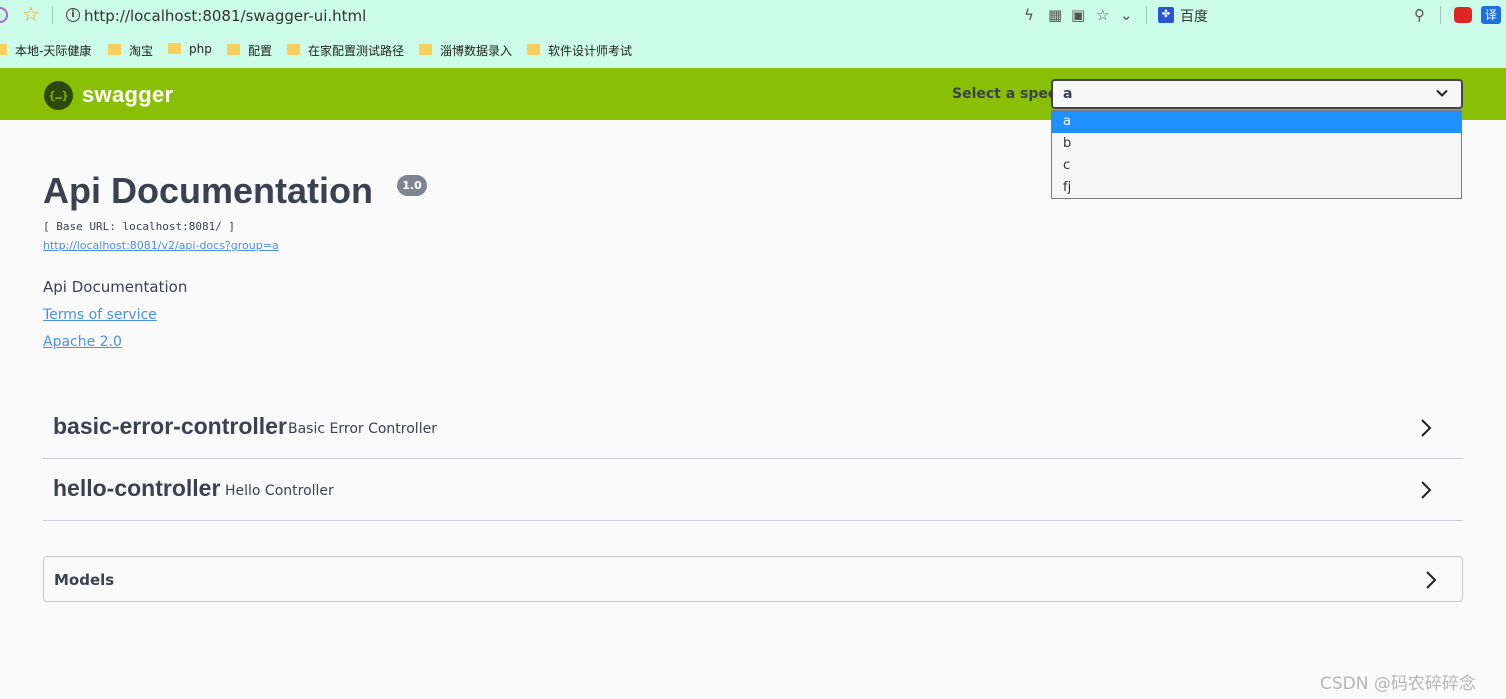 The image size is (1506, 699). I want to click on spec-option-c: c, so click(1256, 166).